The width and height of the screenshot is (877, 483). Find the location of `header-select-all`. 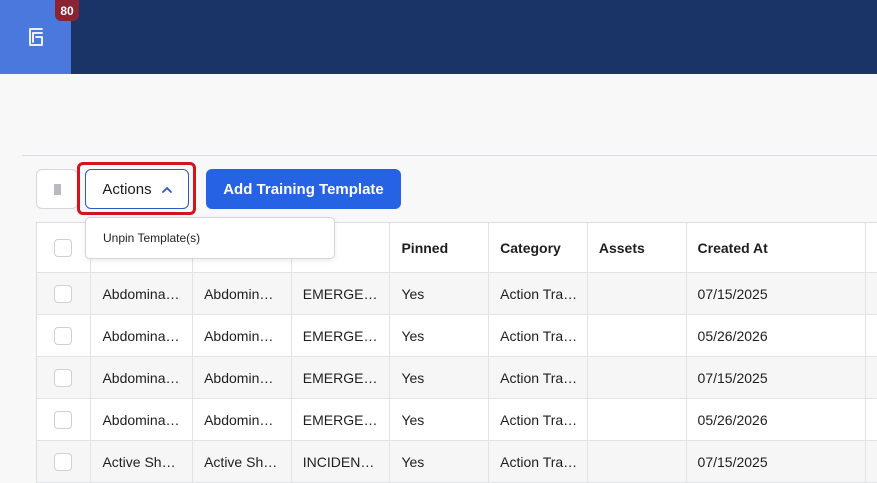

header-select-all is located at coordinates (64, 247).